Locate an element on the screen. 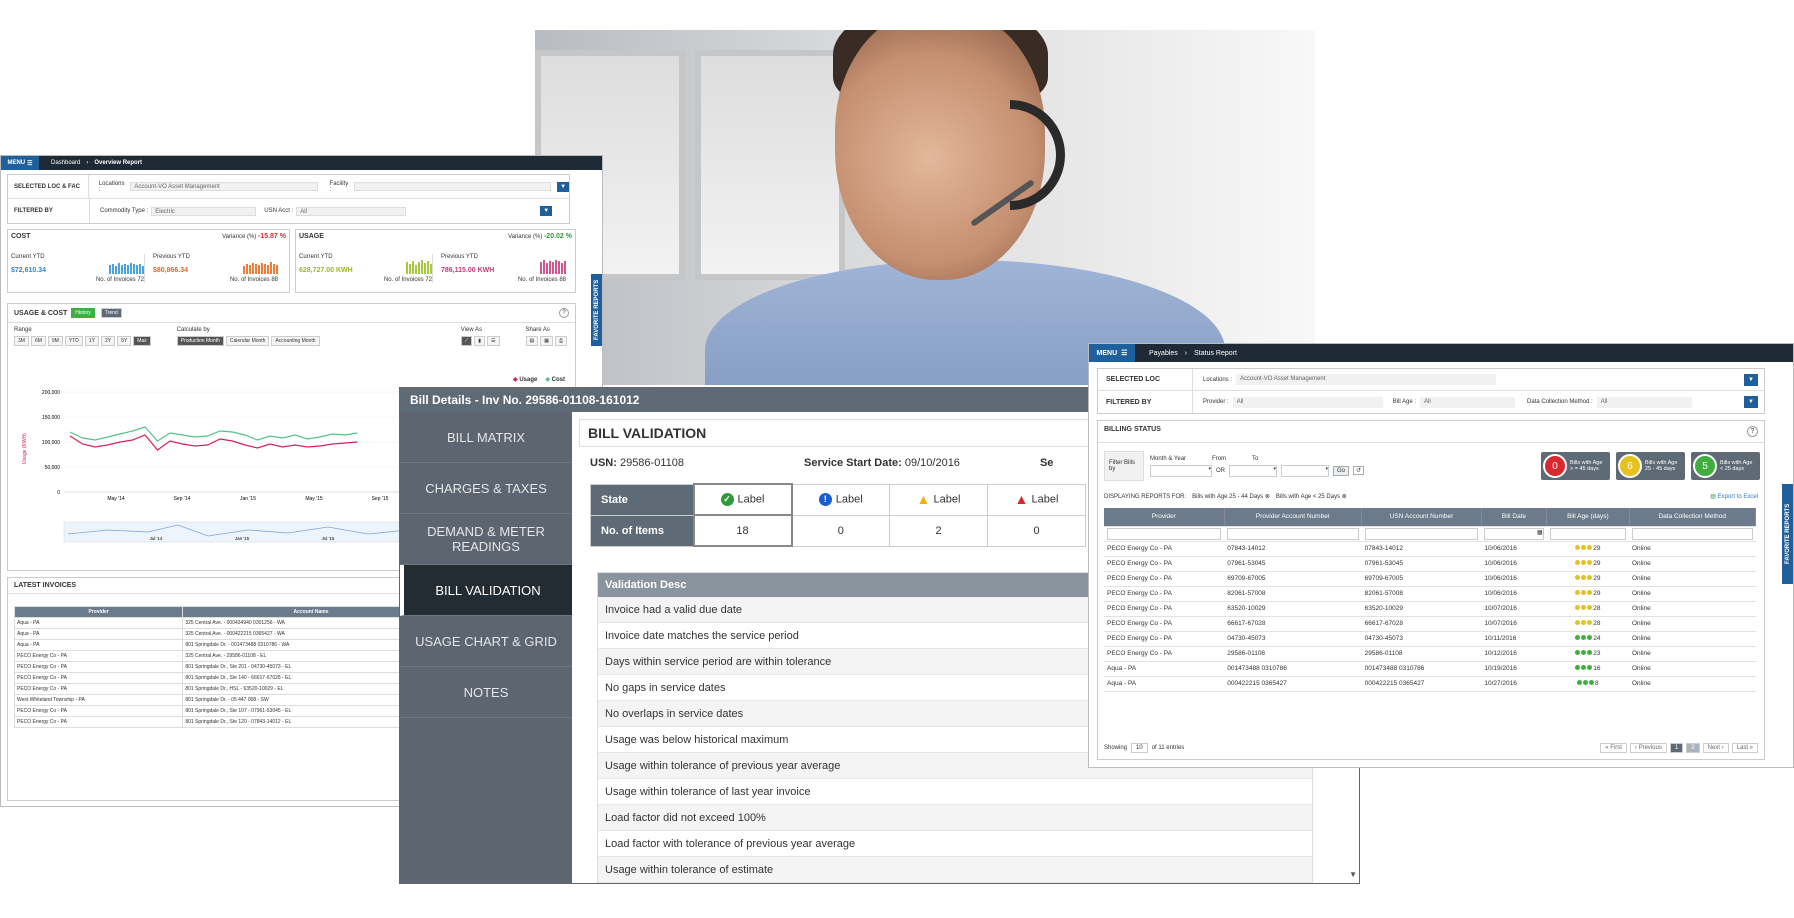  nav-item: BILL VALIDATION is located at coordinates (486, 590).